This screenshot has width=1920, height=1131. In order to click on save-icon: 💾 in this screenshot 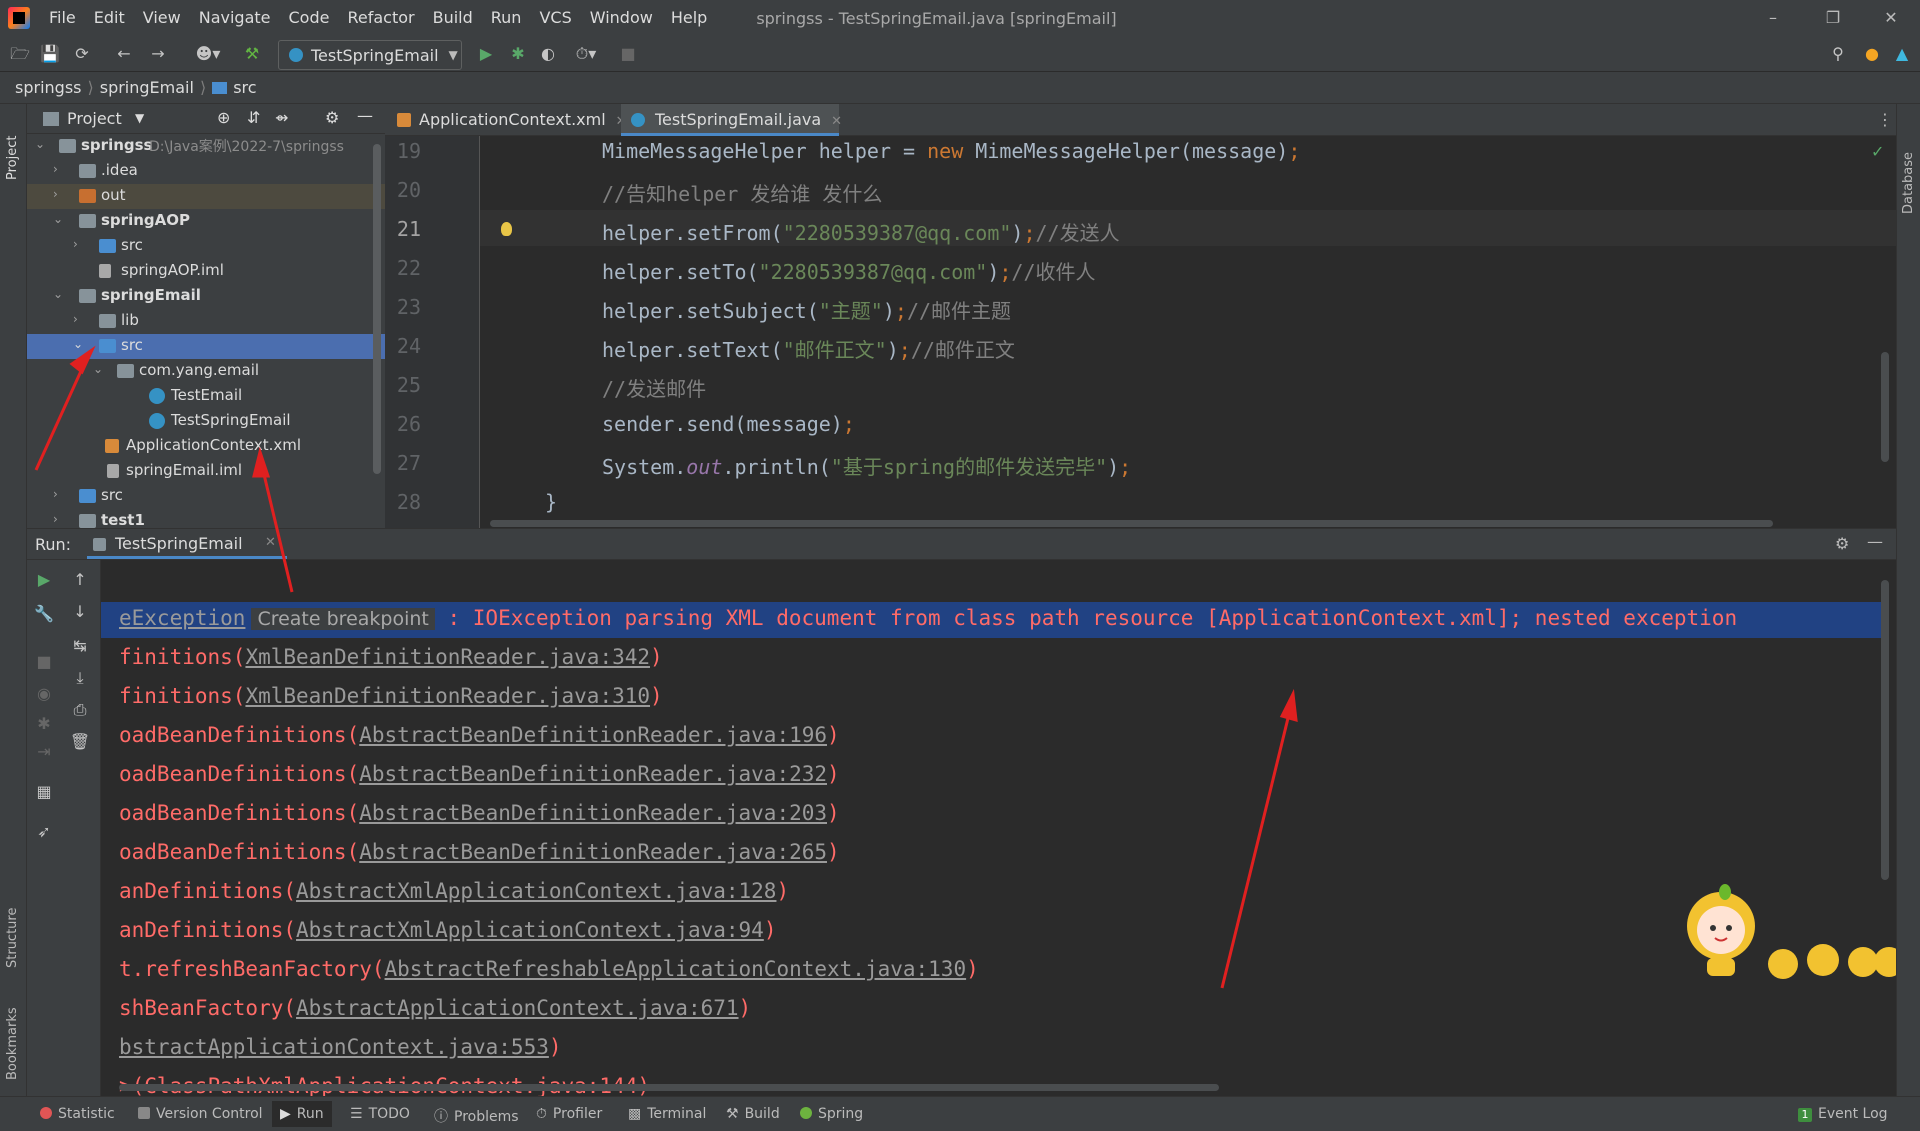, I will do `click(50, 54)`.